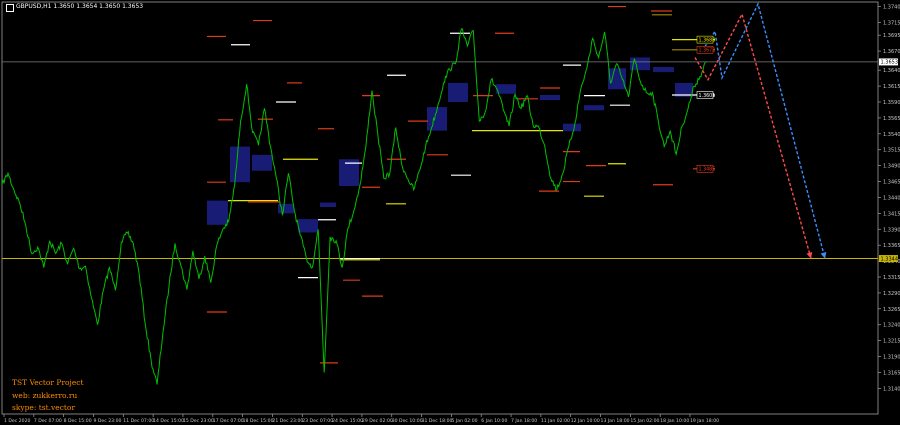 The width and height of the screenshot is (900, 425). I want to click on x-tick-label: 23 Dec 07:00, so click(317, 421).